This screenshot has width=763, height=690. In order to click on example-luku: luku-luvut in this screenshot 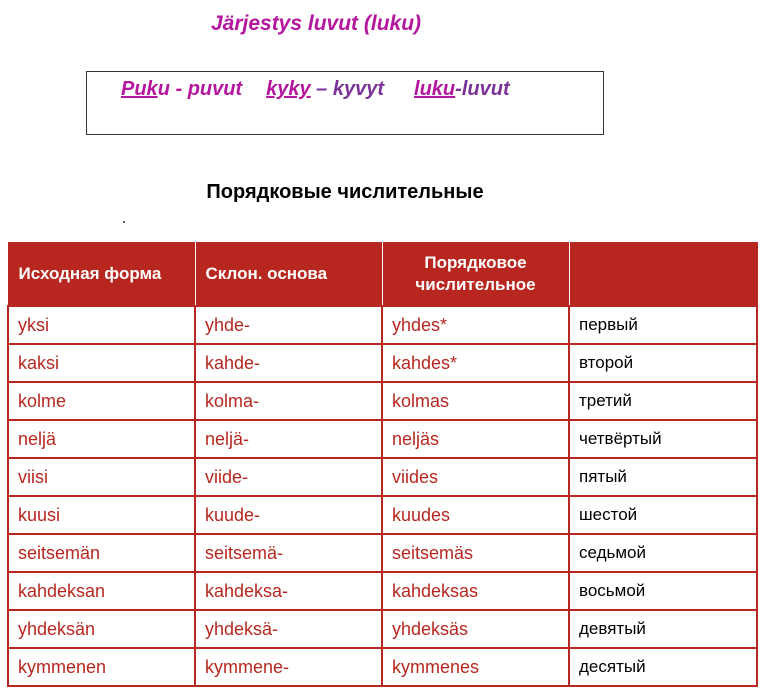, I will do `click(462, 89)`.